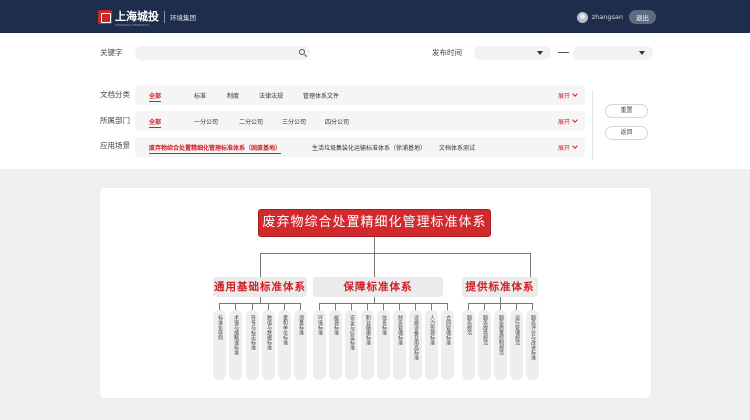 The width and height of the screenshot is (750, 420). Describe the element at coordinates (251, 121) in the screenshot. I see `department-option: 二分公司` at that location.